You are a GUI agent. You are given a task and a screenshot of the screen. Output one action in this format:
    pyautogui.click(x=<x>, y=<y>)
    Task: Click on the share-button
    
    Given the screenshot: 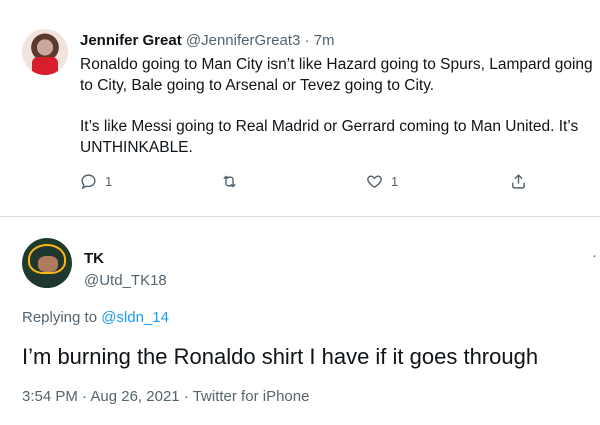 What is the action you would take?
    pyautogui.click(x=518, y=181)
    